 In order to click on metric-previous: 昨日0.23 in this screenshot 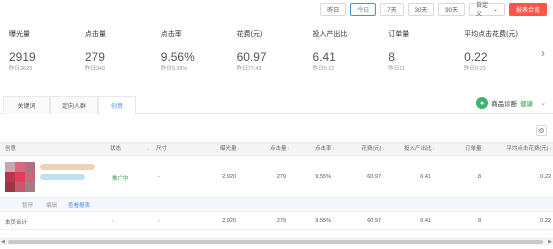, I will do `click(475, 69)`.